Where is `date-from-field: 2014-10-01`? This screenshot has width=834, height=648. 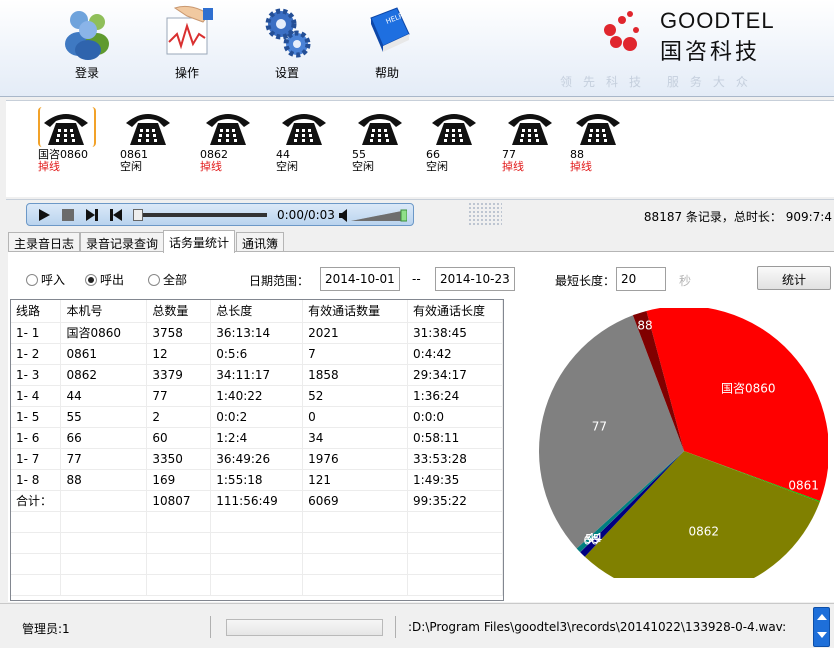
date-from-field: 2014-10-01 is located at coordinates (360, 279).